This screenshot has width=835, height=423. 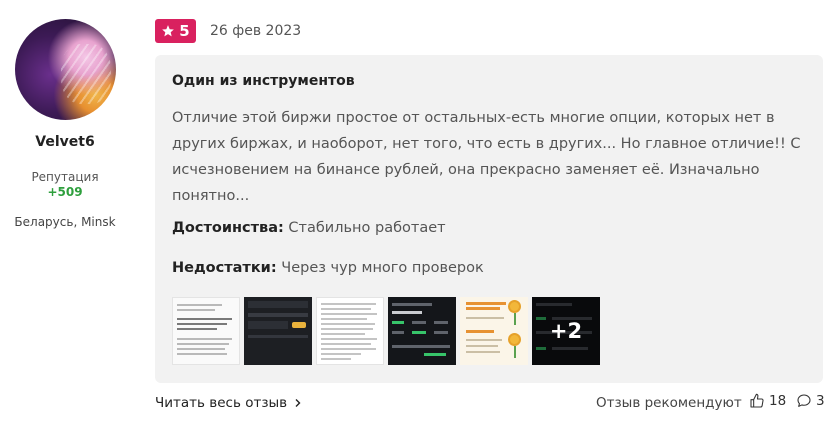 I want to click on read-more-label: Читать весь отзыв, so click(x=221, y=403).